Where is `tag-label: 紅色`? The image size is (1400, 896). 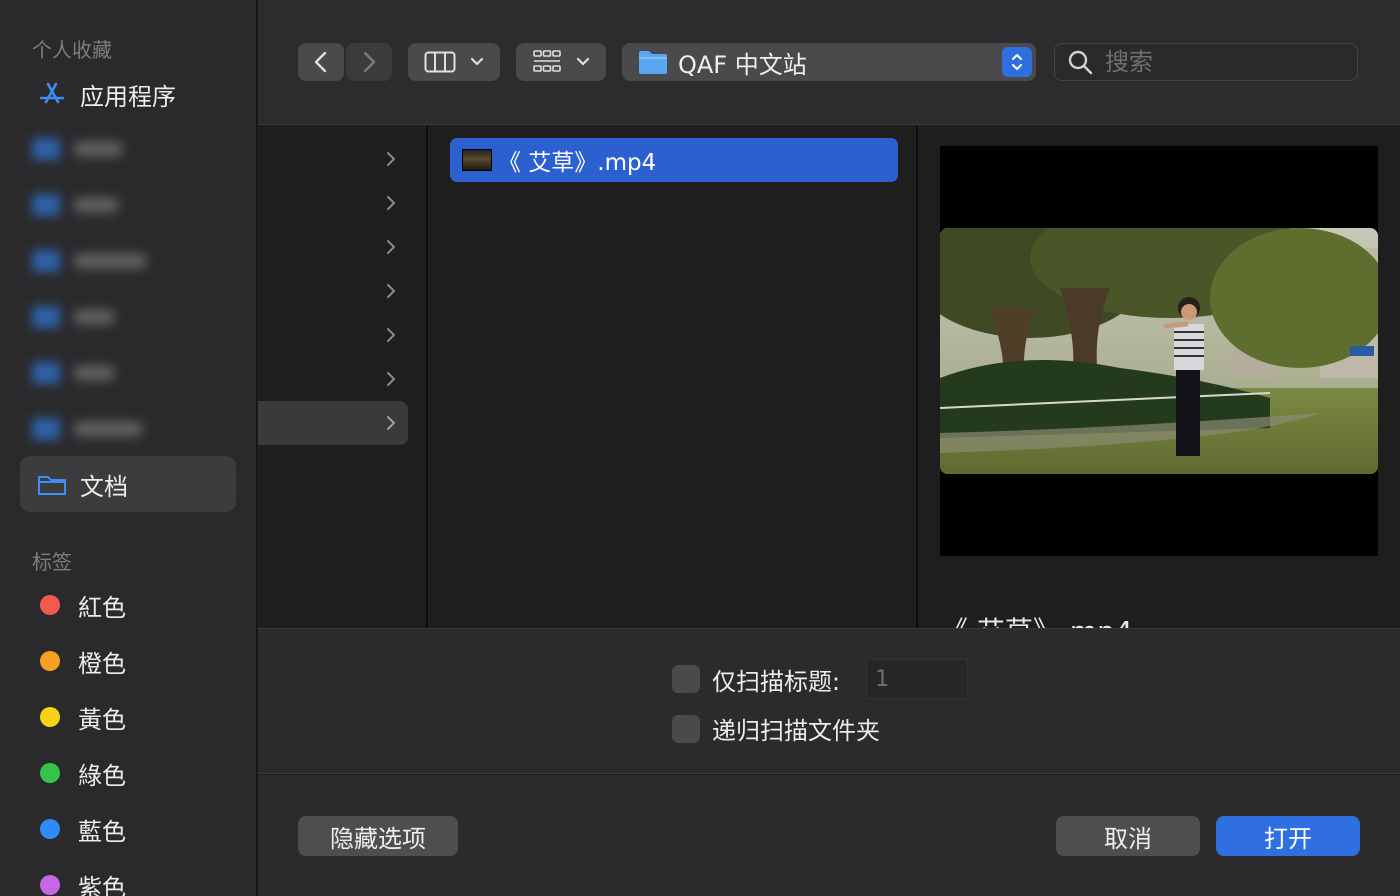 tag-label: 紅色 is located at coordinates (102, 607).